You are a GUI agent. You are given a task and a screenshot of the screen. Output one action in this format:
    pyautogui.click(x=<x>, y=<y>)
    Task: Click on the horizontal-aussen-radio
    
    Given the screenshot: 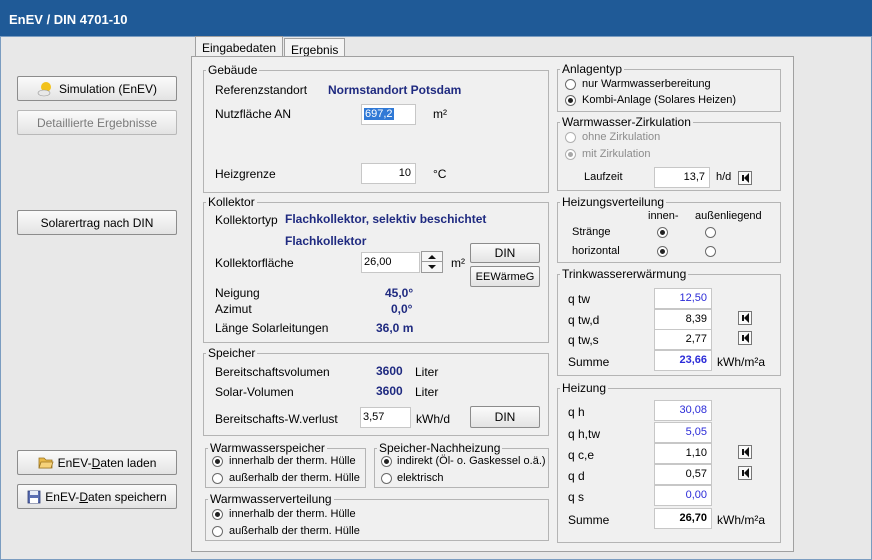 What is the action you would take?
    pyautogui.click(x=710, y=251)
    